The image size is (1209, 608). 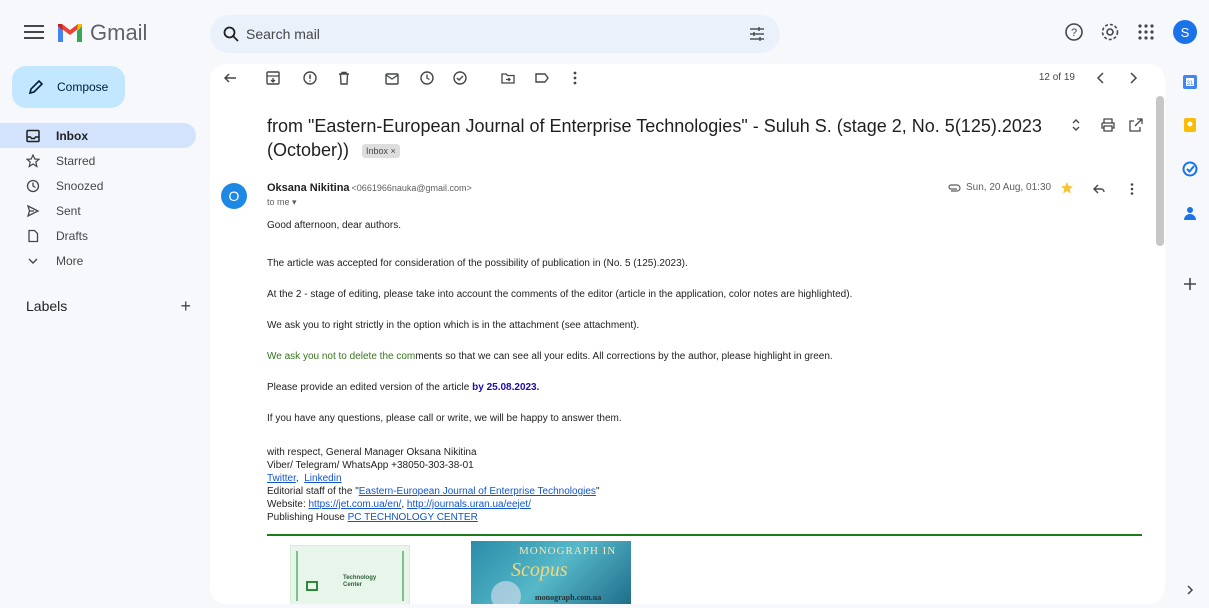 What do you see at coordinates (508, 78) in the screenshot?
I see `move-to-icon` at bounding box center [508, 78].